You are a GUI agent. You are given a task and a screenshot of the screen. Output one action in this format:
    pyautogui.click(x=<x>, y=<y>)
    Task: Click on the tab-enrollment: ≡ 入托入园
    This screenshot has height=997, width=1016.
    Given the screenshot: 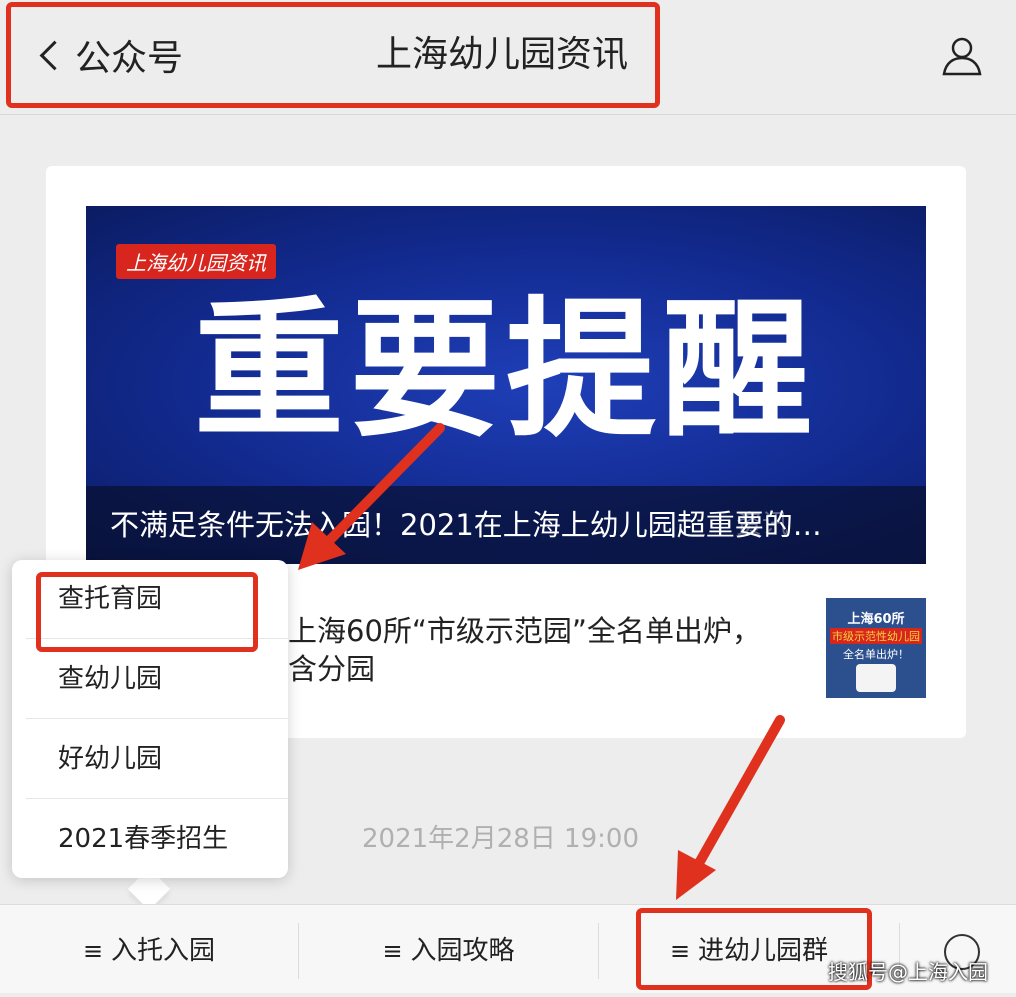 What is the action you would take?
    pyautogui.click(x=149, y=949)
    